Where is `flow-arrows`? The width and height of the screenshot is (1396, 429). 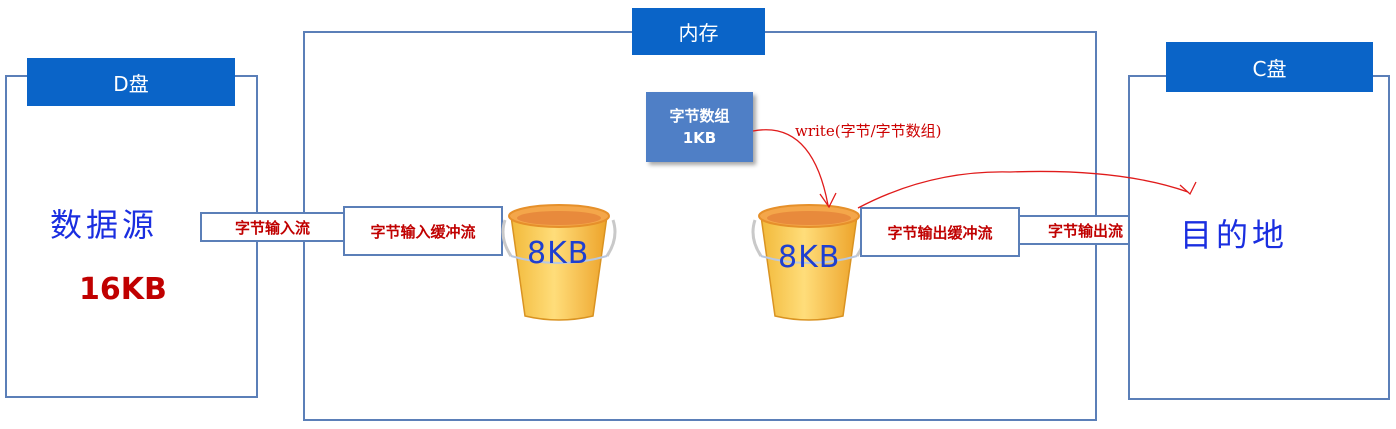 flow-arrows is located at coordinates (974, 169).